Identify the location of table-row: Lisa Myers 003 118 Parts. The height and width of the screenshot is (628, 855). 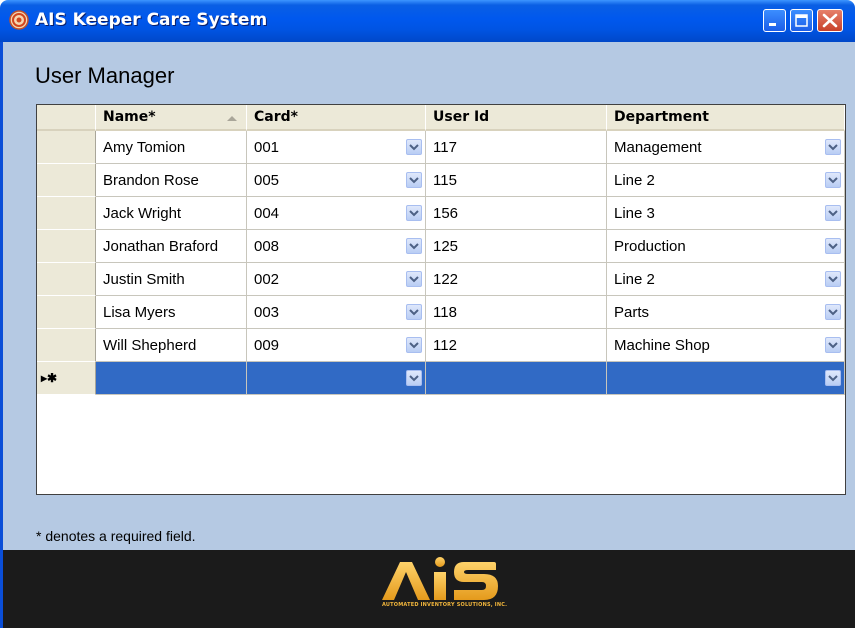
(441, 312).